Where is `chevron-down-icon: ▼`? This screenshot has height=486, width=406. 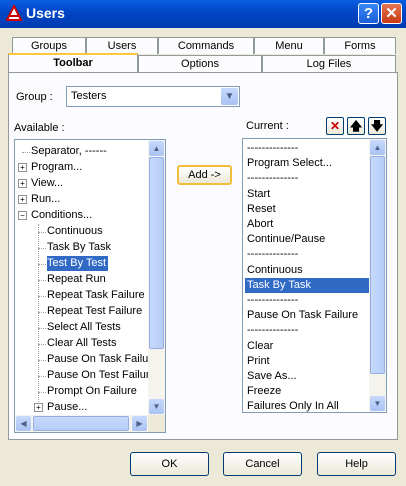
chevron-down-icon: ▼ is located at coordinates (229, 96).